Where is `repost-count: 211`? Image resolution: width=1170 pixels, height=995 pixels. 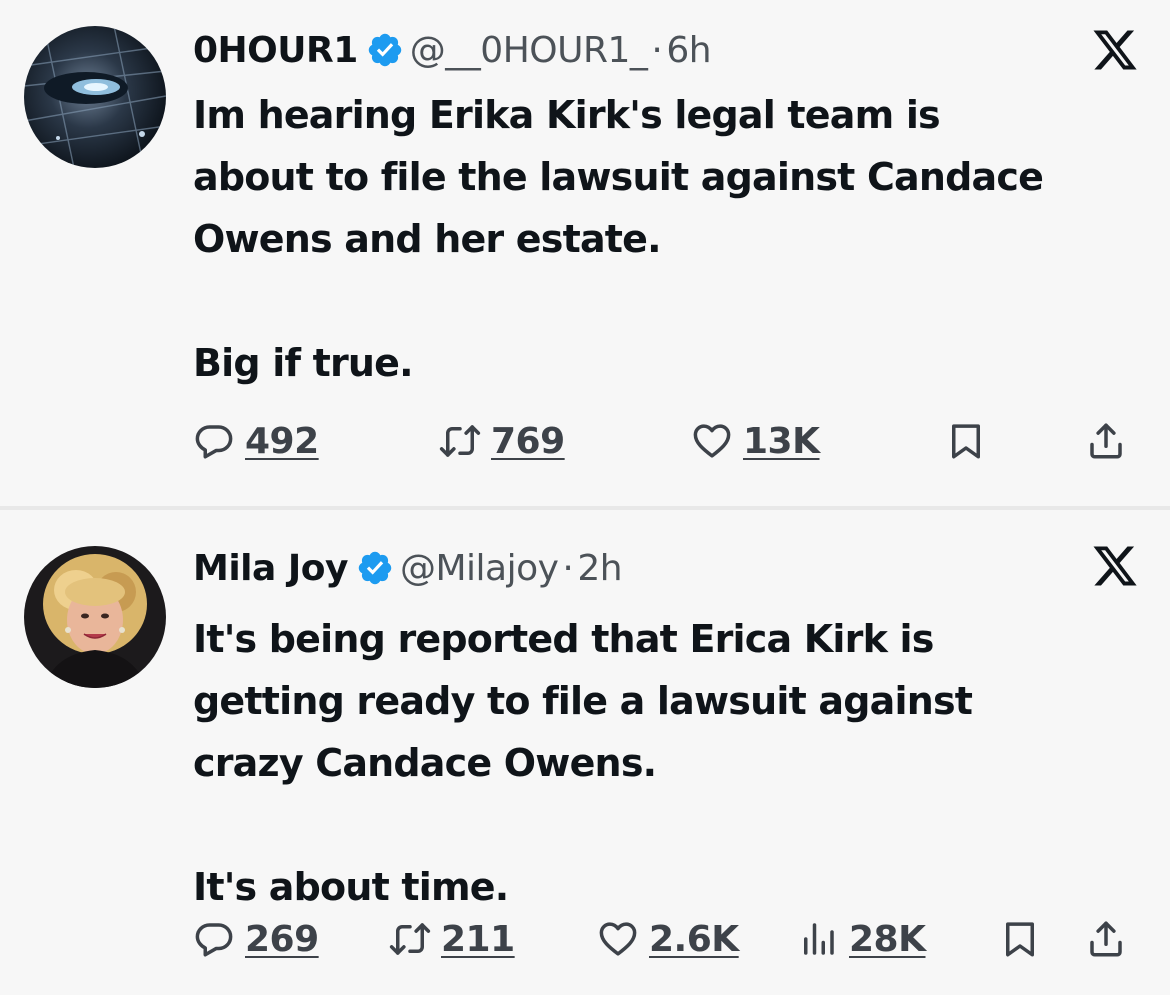 repost-count: 211 is located at coordinates (478, 939).